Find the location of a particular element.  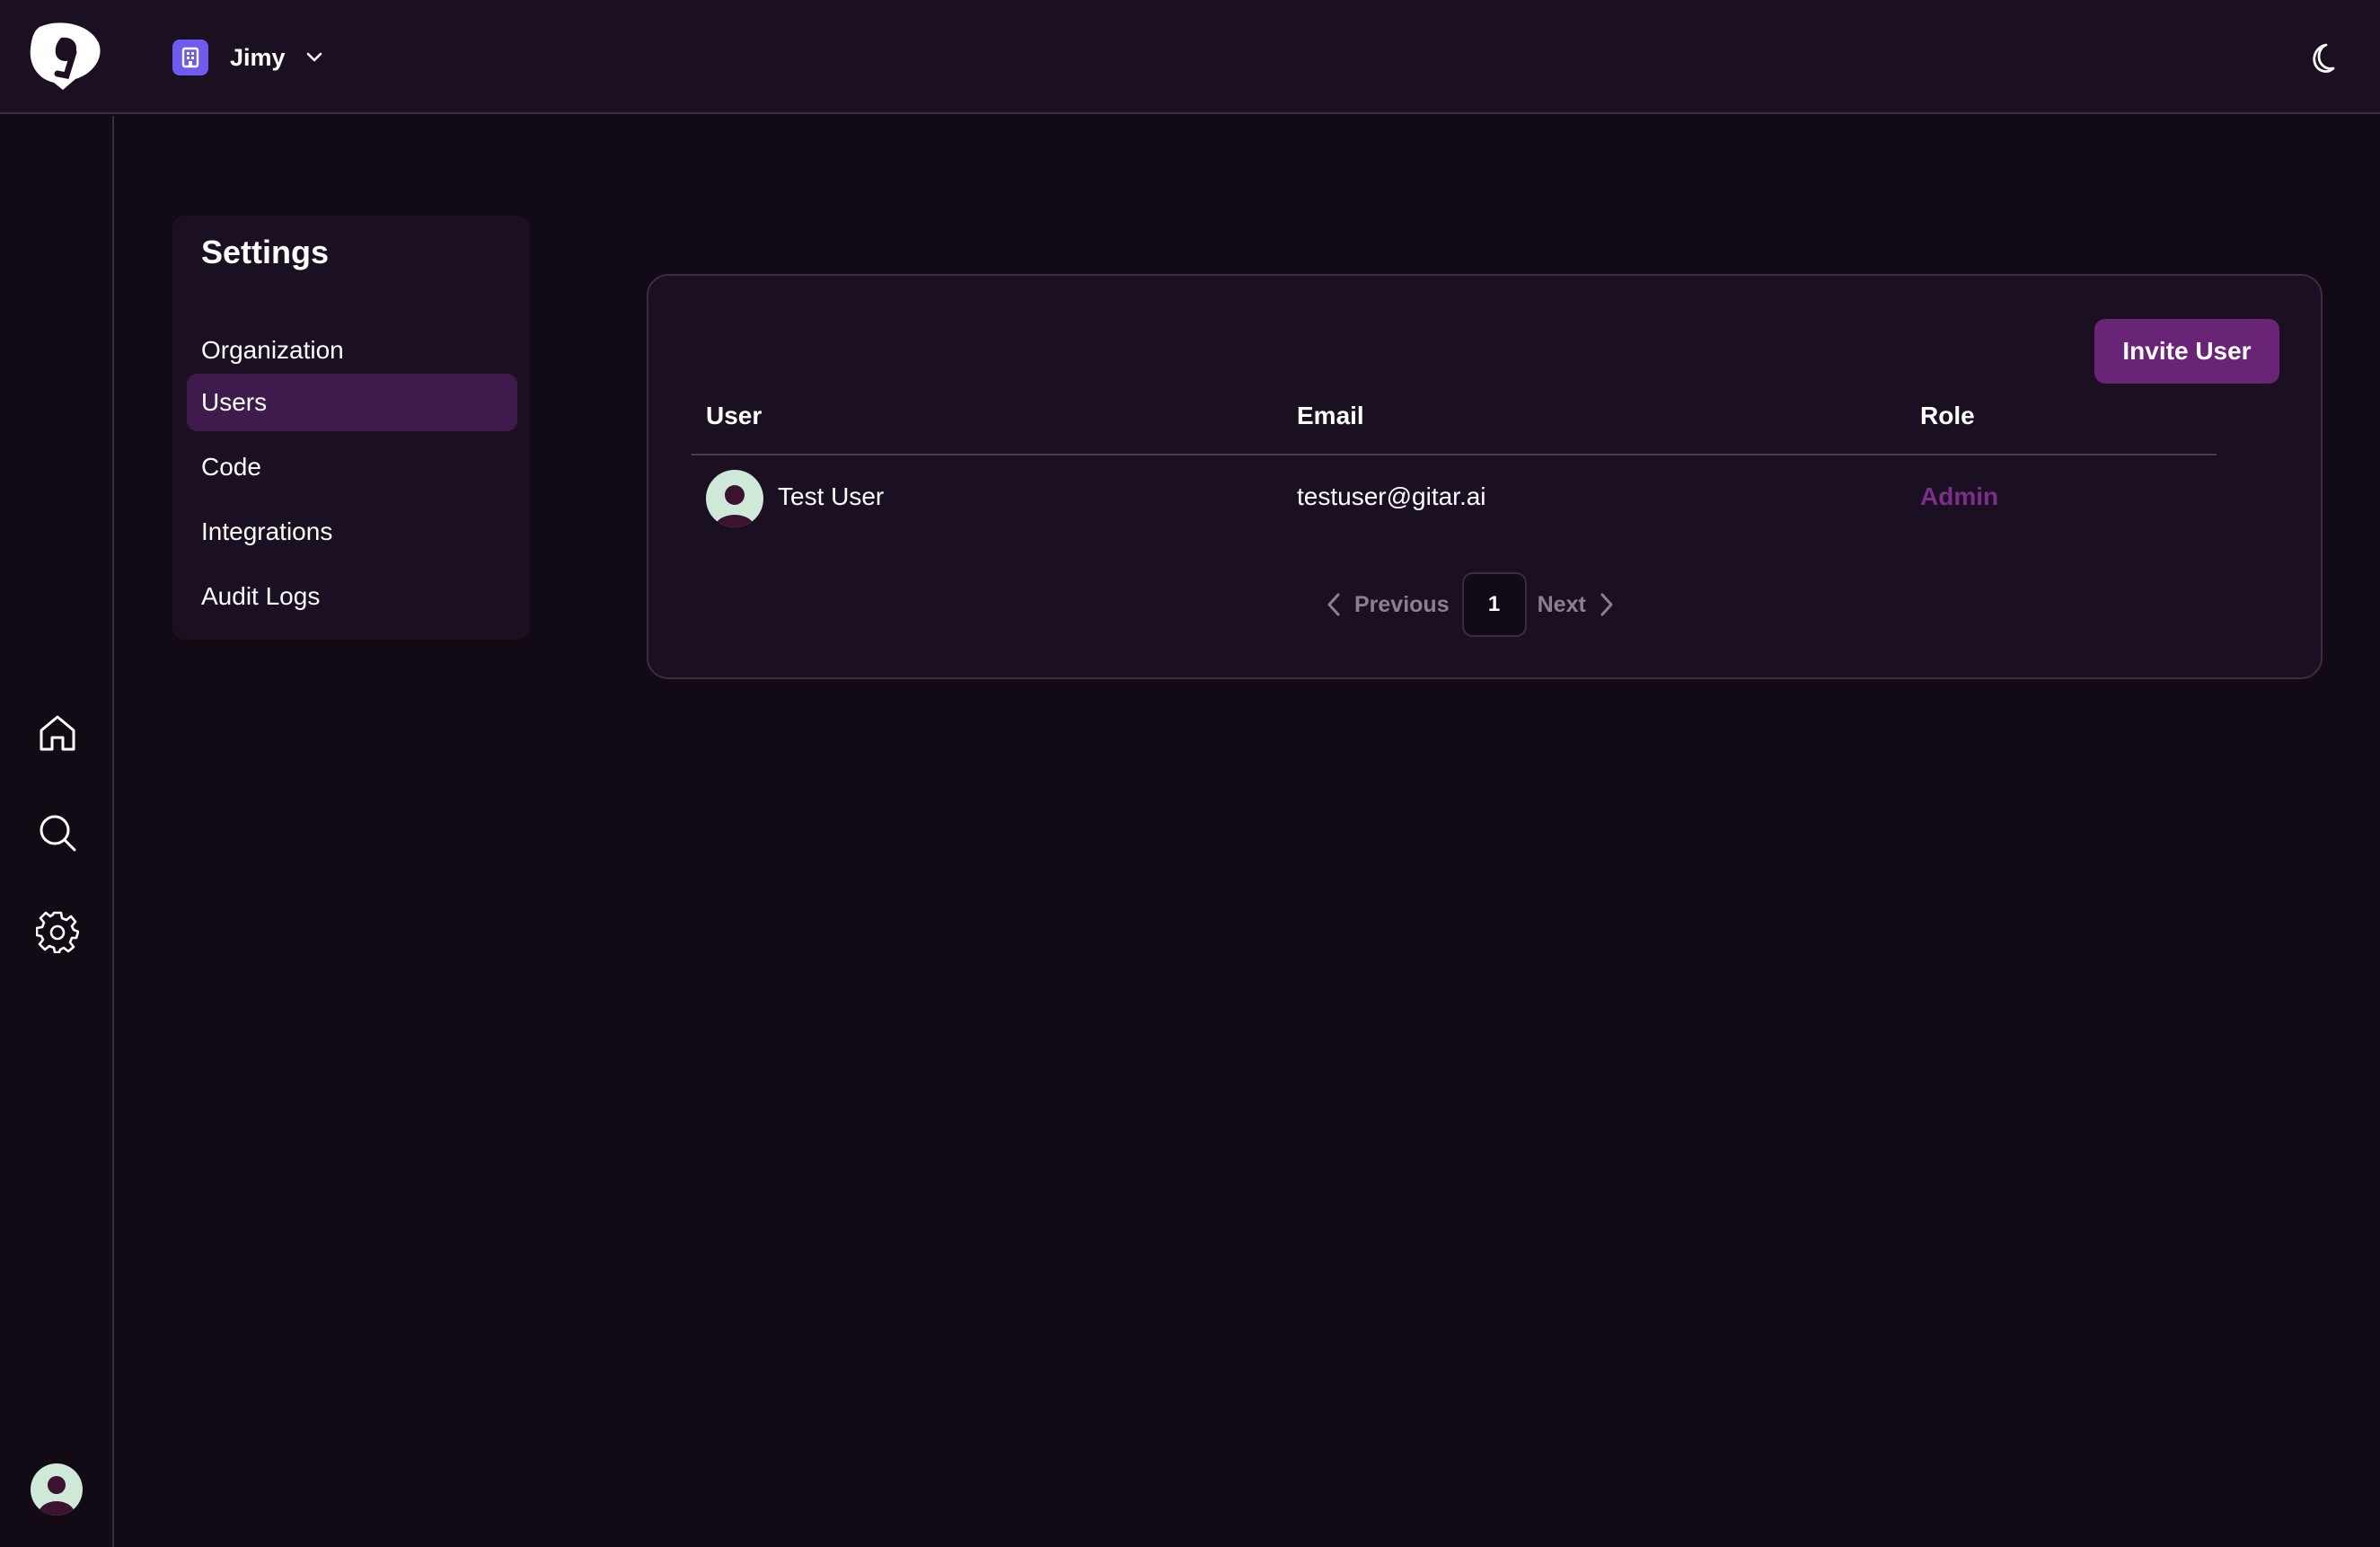

search-icon is located at coordinates (57, 832).